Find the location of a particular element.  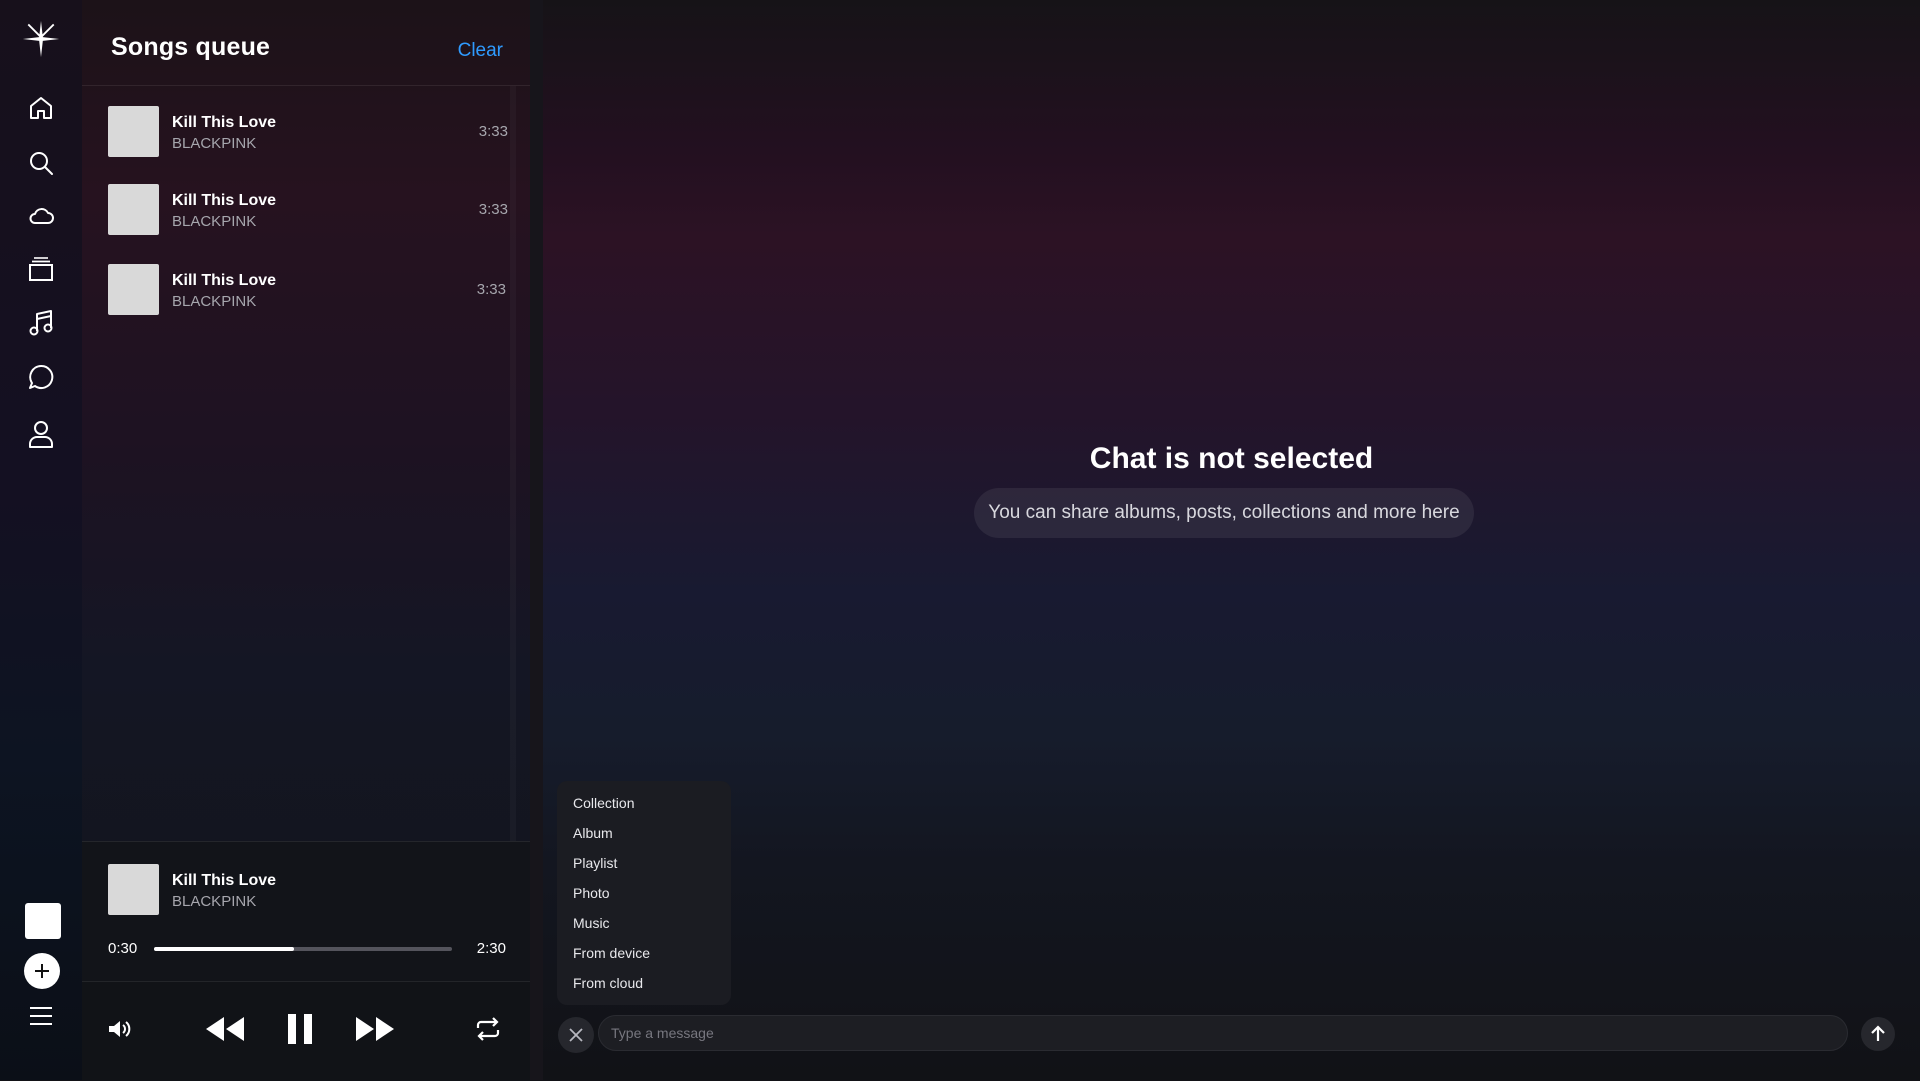

now-playing: Kill This Love BLACKPINK 0:30 2:30 is located at coordinates (306, 911).